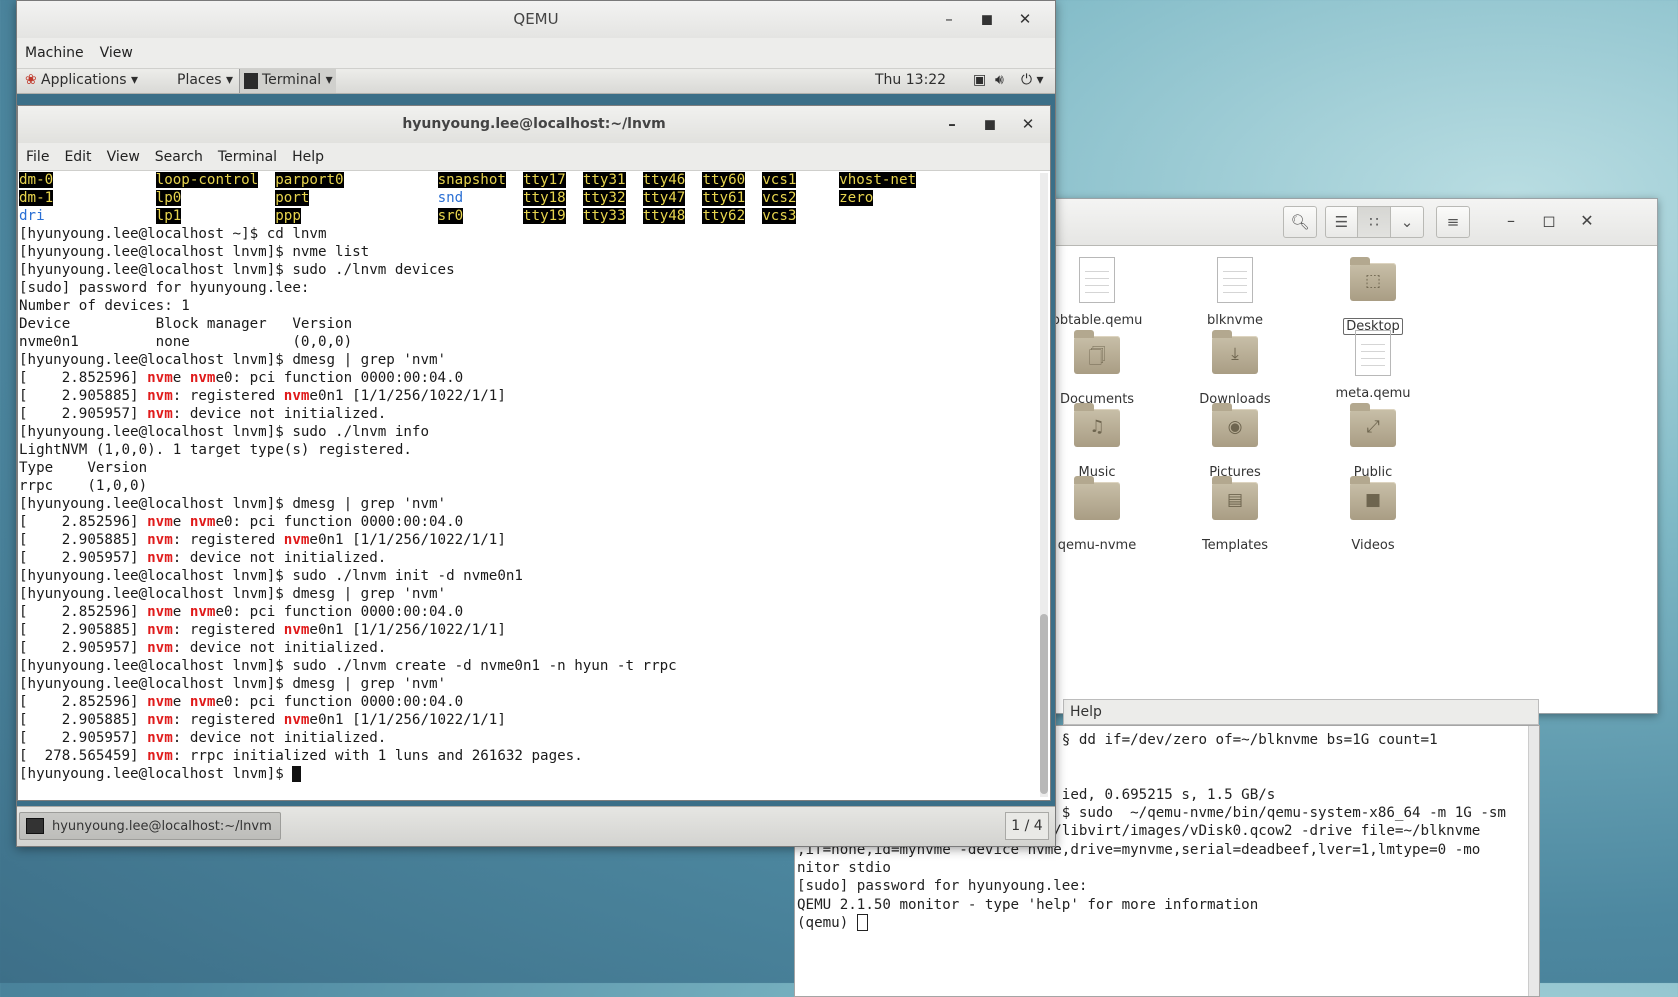  Describe the element at coordinates (1032, 80) in the screenshot. I see `power-icon: ⏻ ▾` at that location.